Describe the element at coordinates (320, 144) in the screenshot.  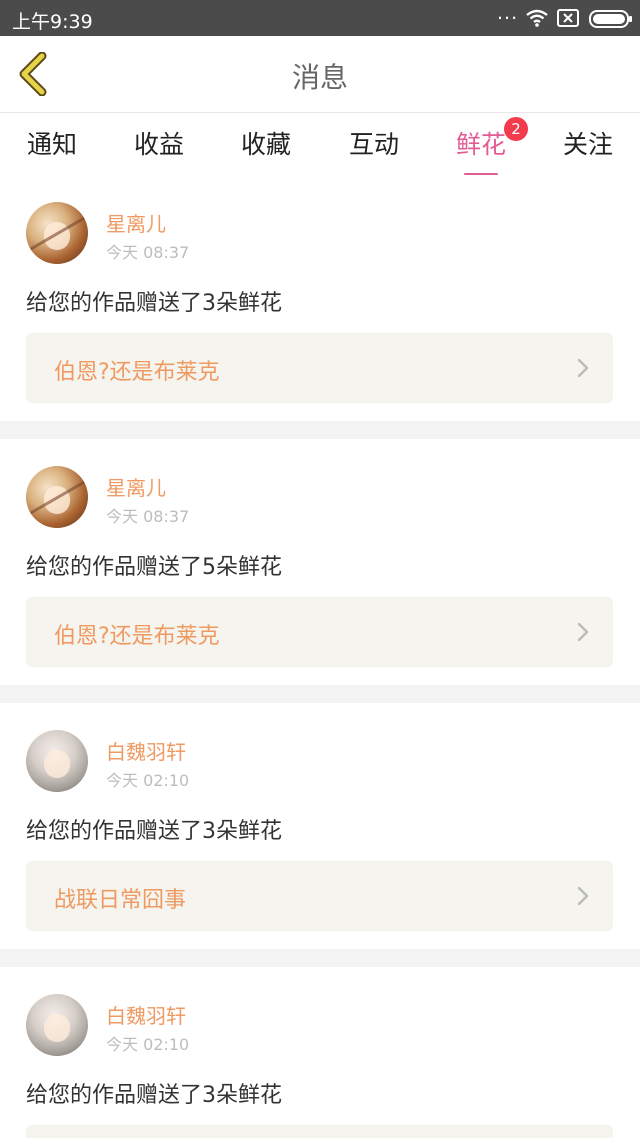
I see `tab-bar: 通知 收益 收藏 互动 鲜花 2 关注` at that location.